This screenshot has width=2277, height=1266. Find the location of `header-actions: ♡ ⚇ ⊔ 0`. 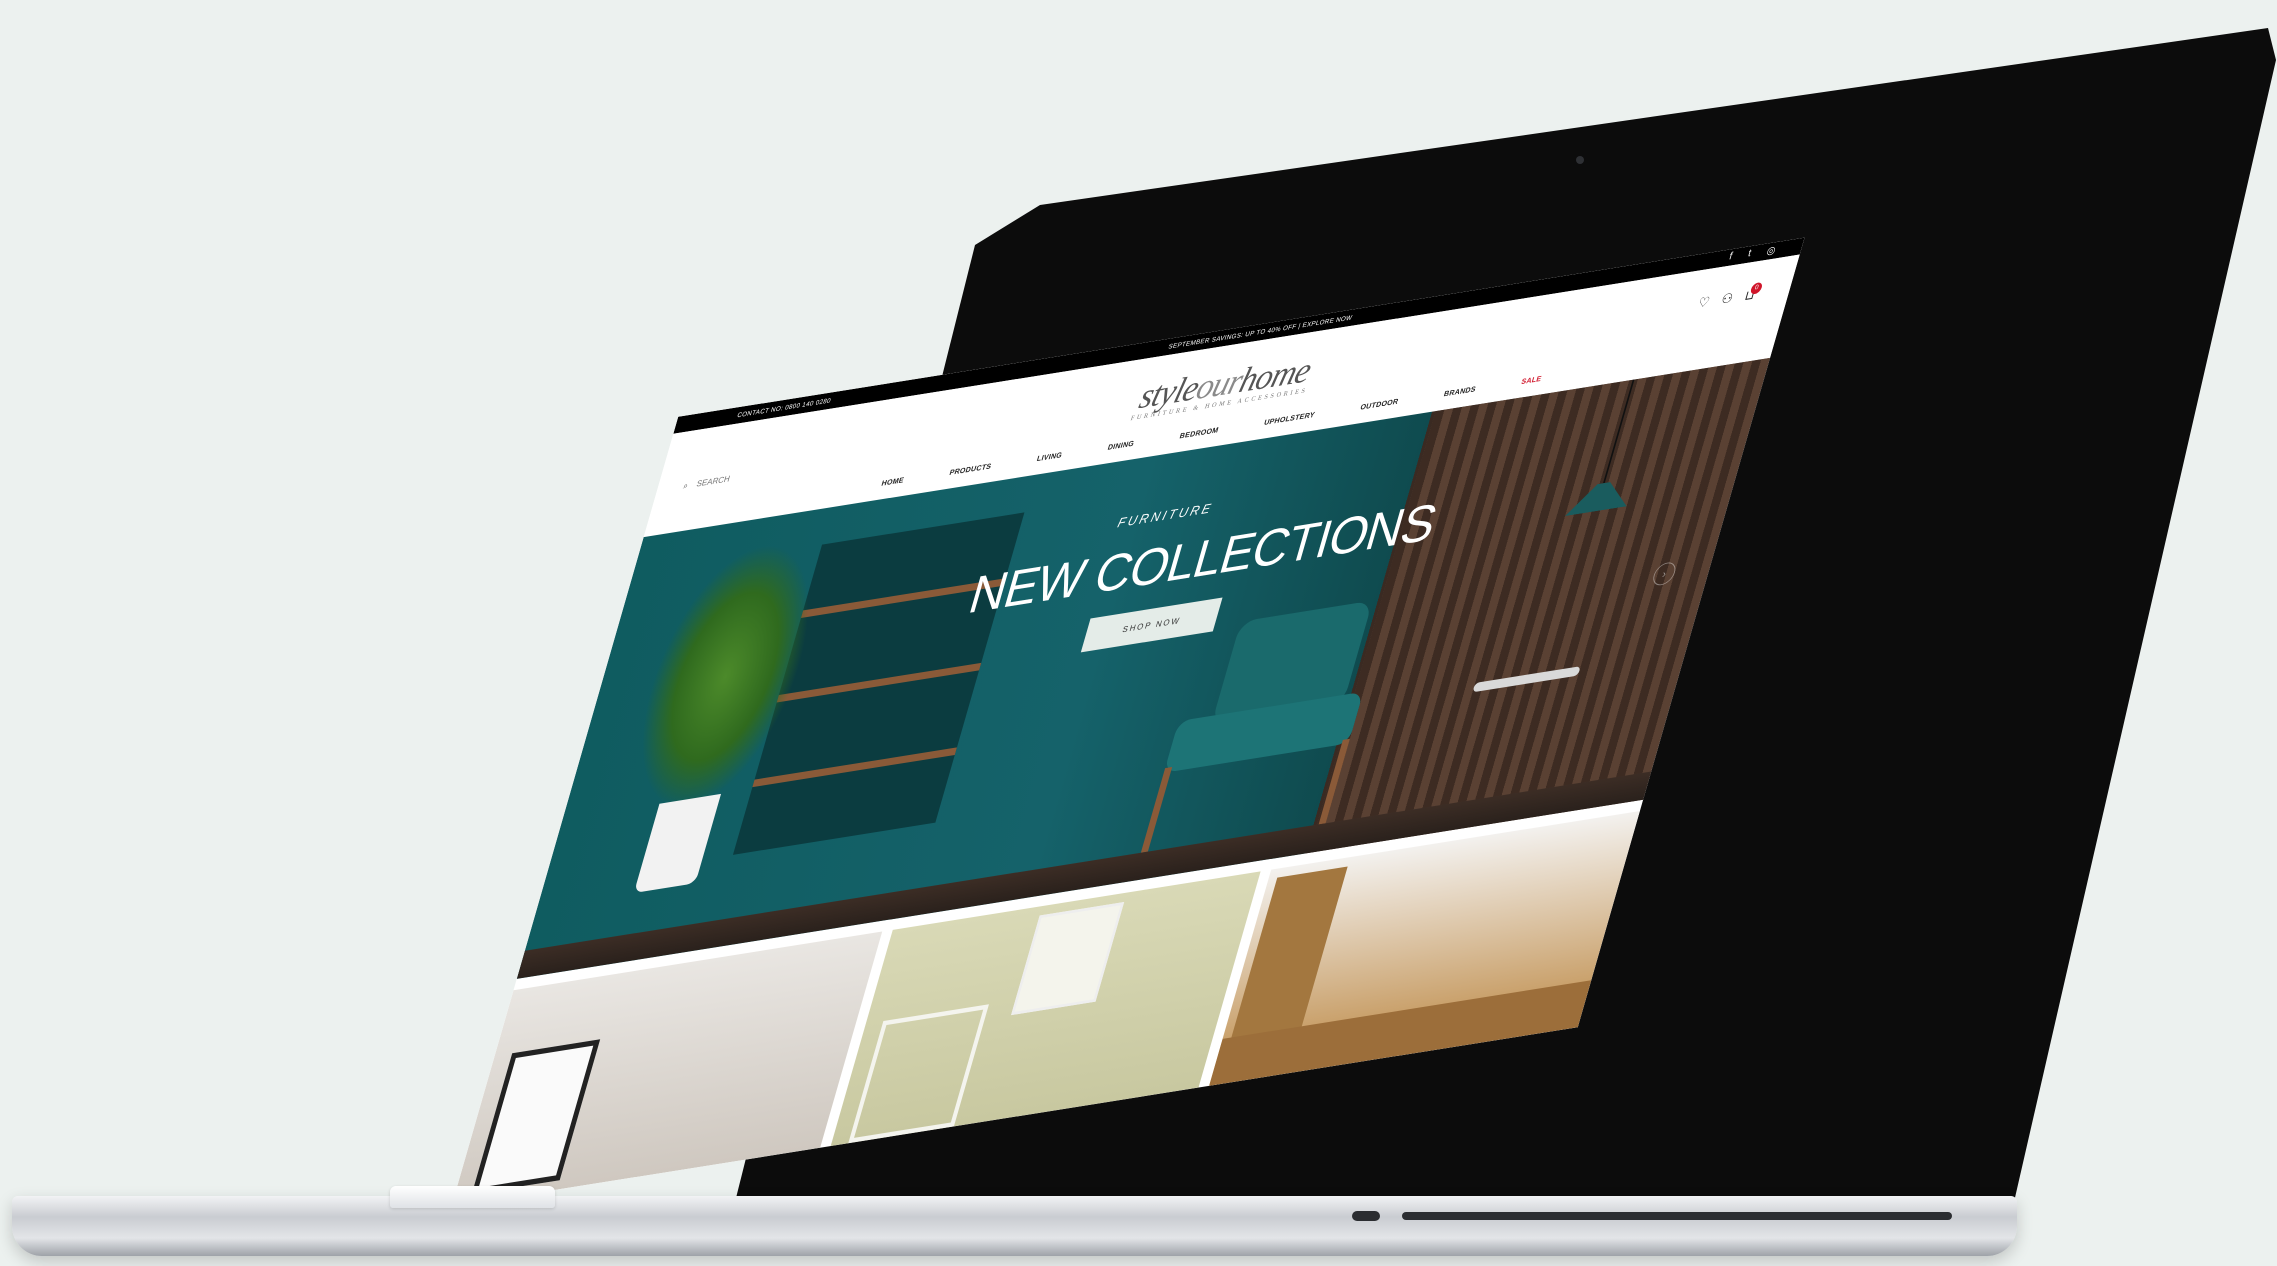

header-actions: ♡ ⚇ ⊔ 0 is located at coordinates (1730, 296).